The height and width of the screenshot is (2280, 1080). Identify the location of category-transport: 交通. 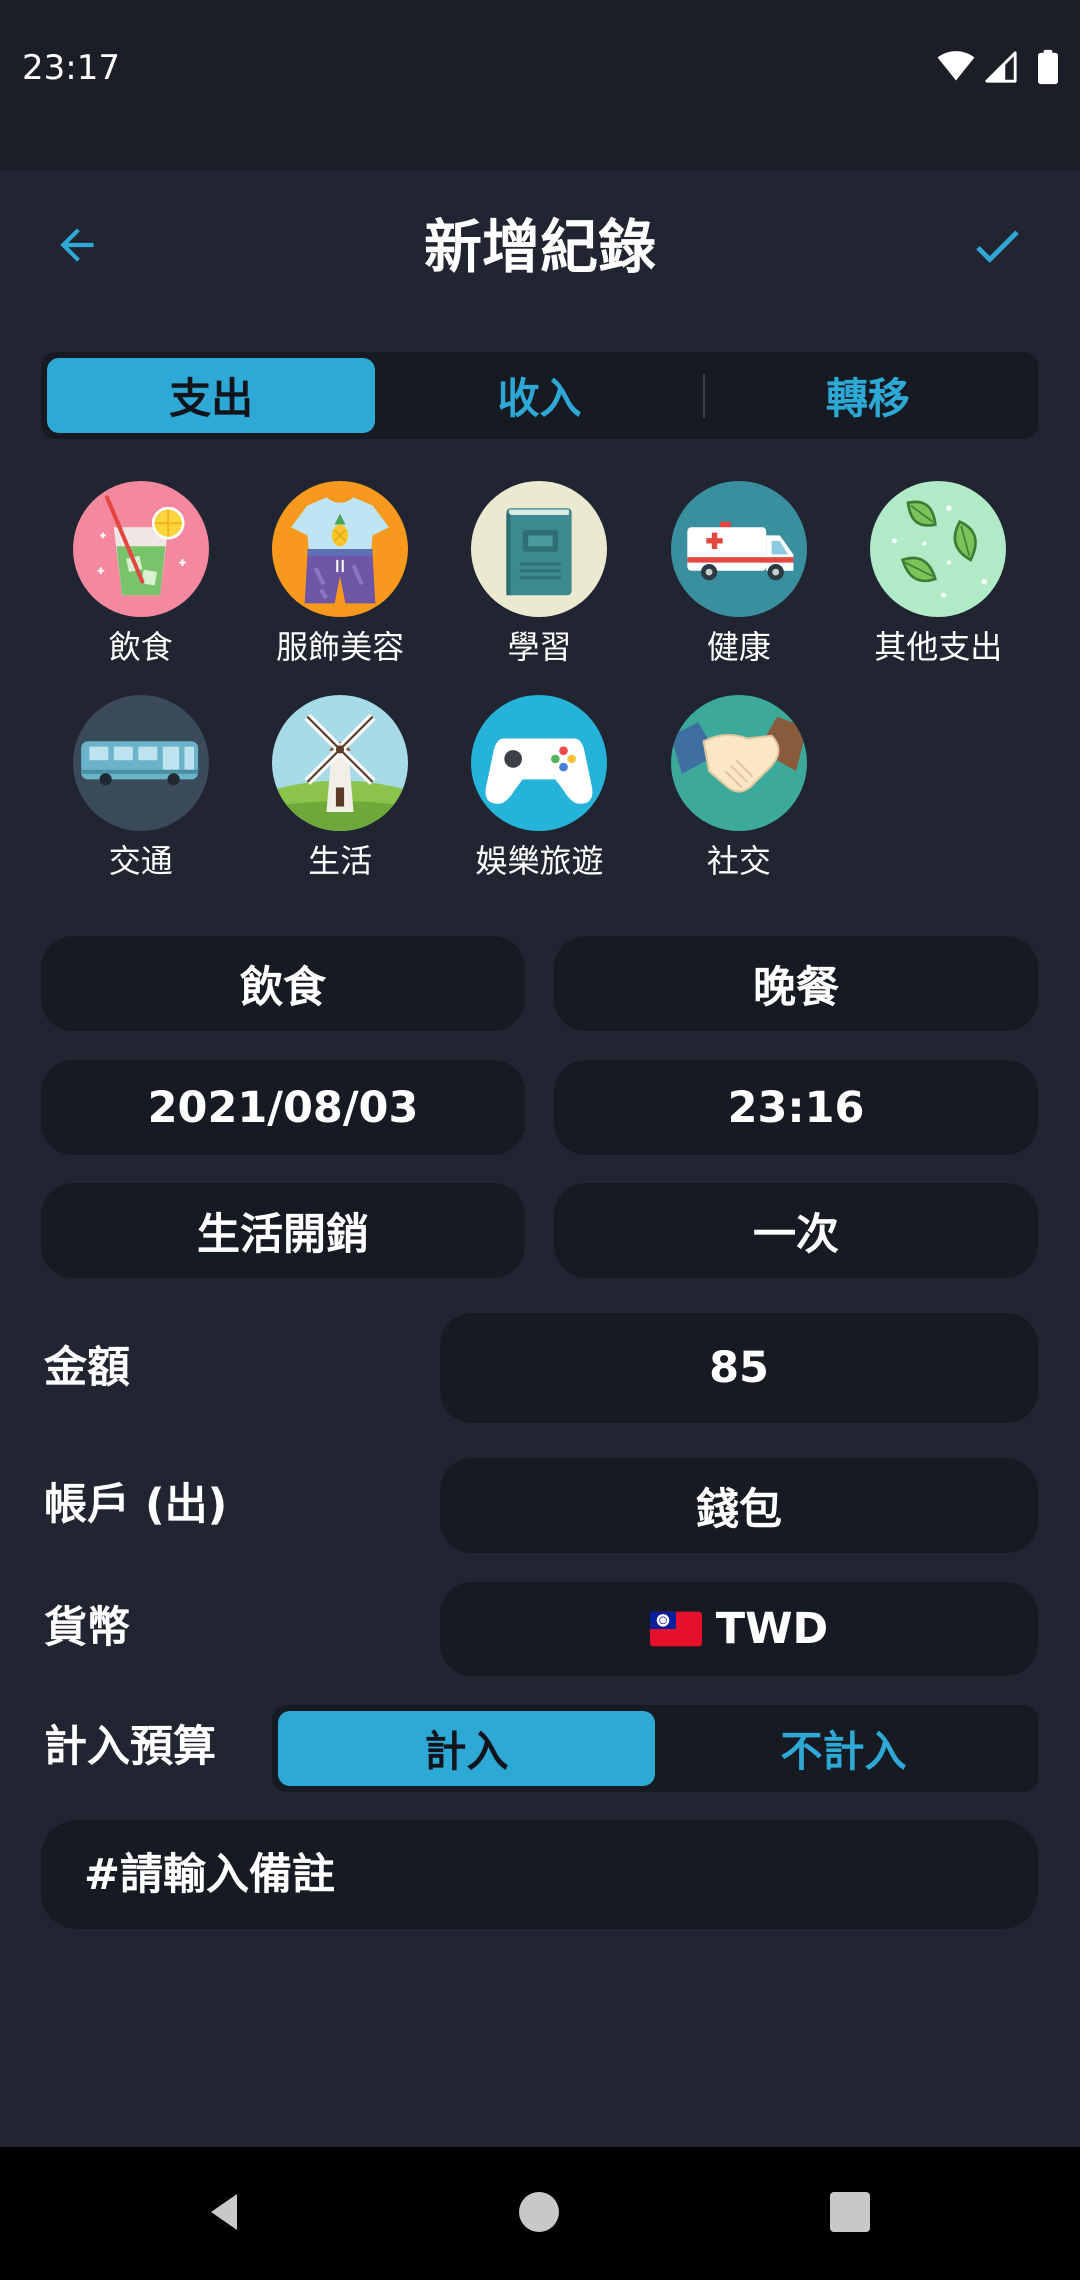
(140, 802).